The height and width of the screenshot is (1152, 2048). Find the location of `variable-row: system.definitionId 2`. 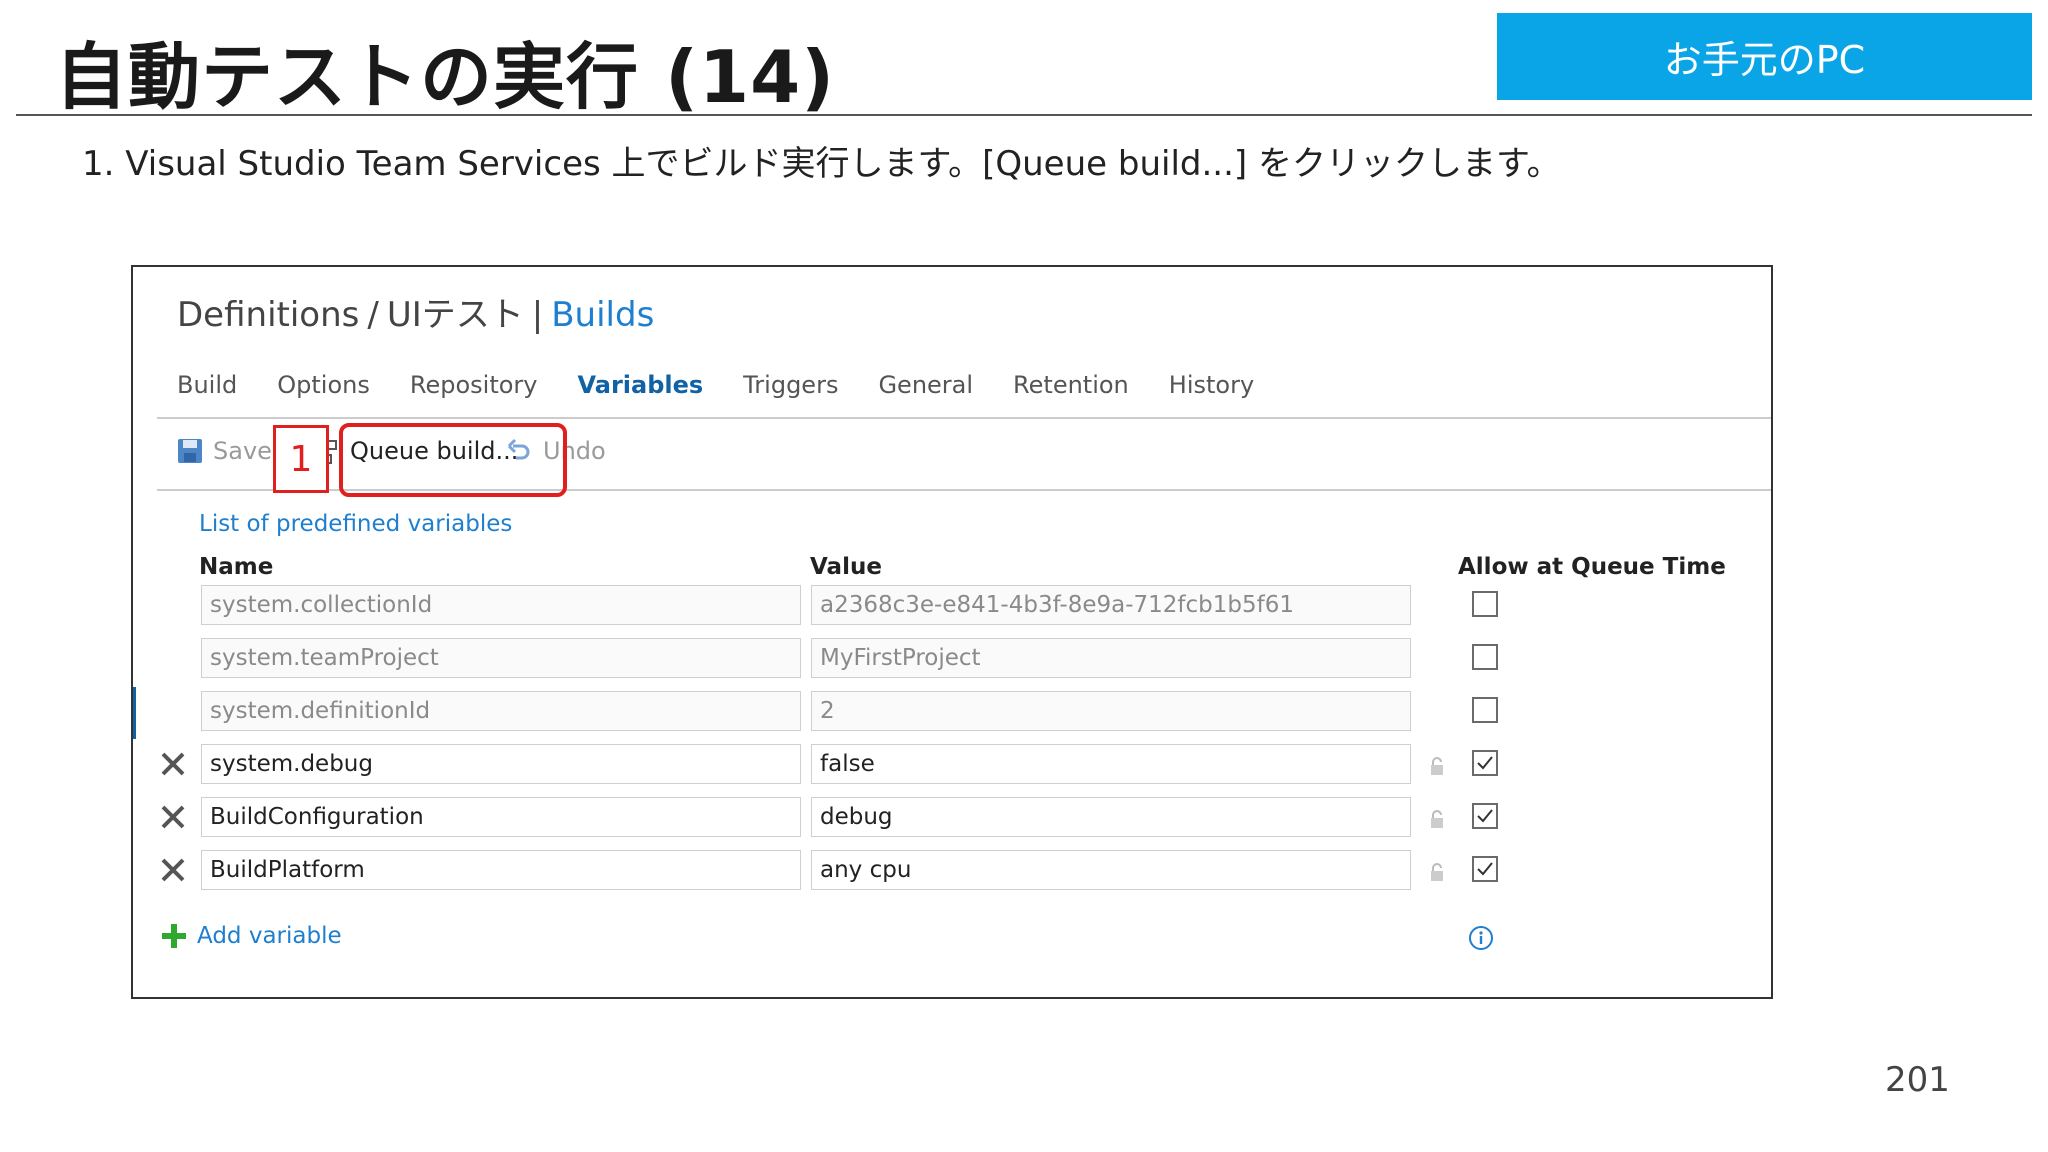

variable-row: system.definitionId 2 is located at coordinates (952, 713).